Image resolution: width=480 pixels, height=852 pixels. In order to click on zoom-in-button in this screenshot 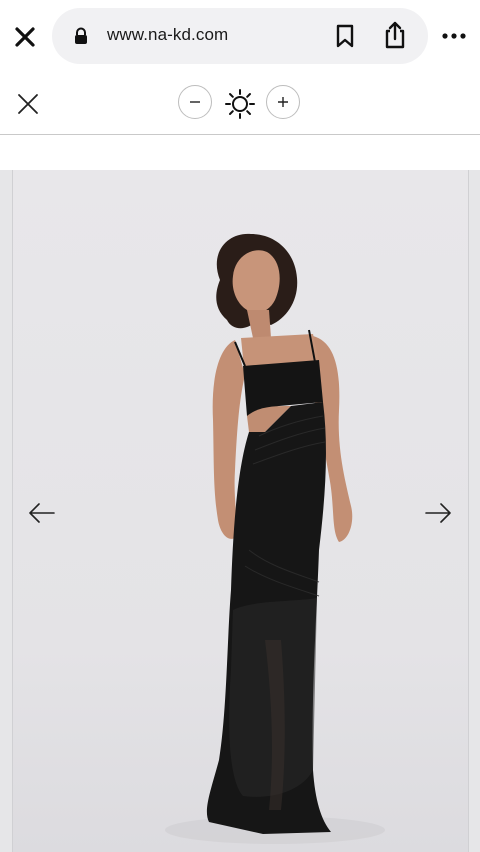, I will do `click(283, 102)`.